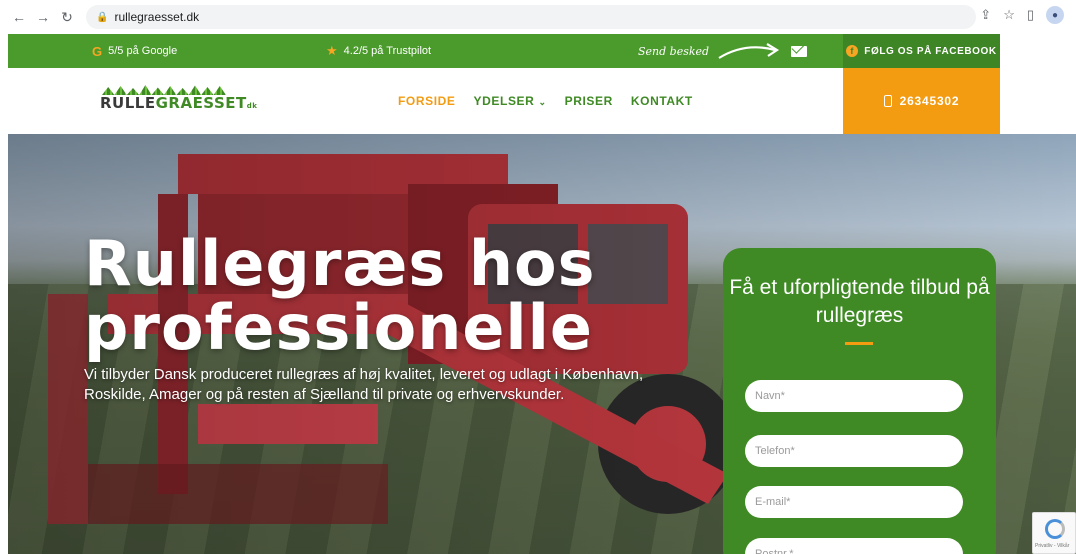  What do you see at coordinates (332, 50) in the screenshot?
I see `trustpilot-star-icon: ★` at bounding box center [332, 50].